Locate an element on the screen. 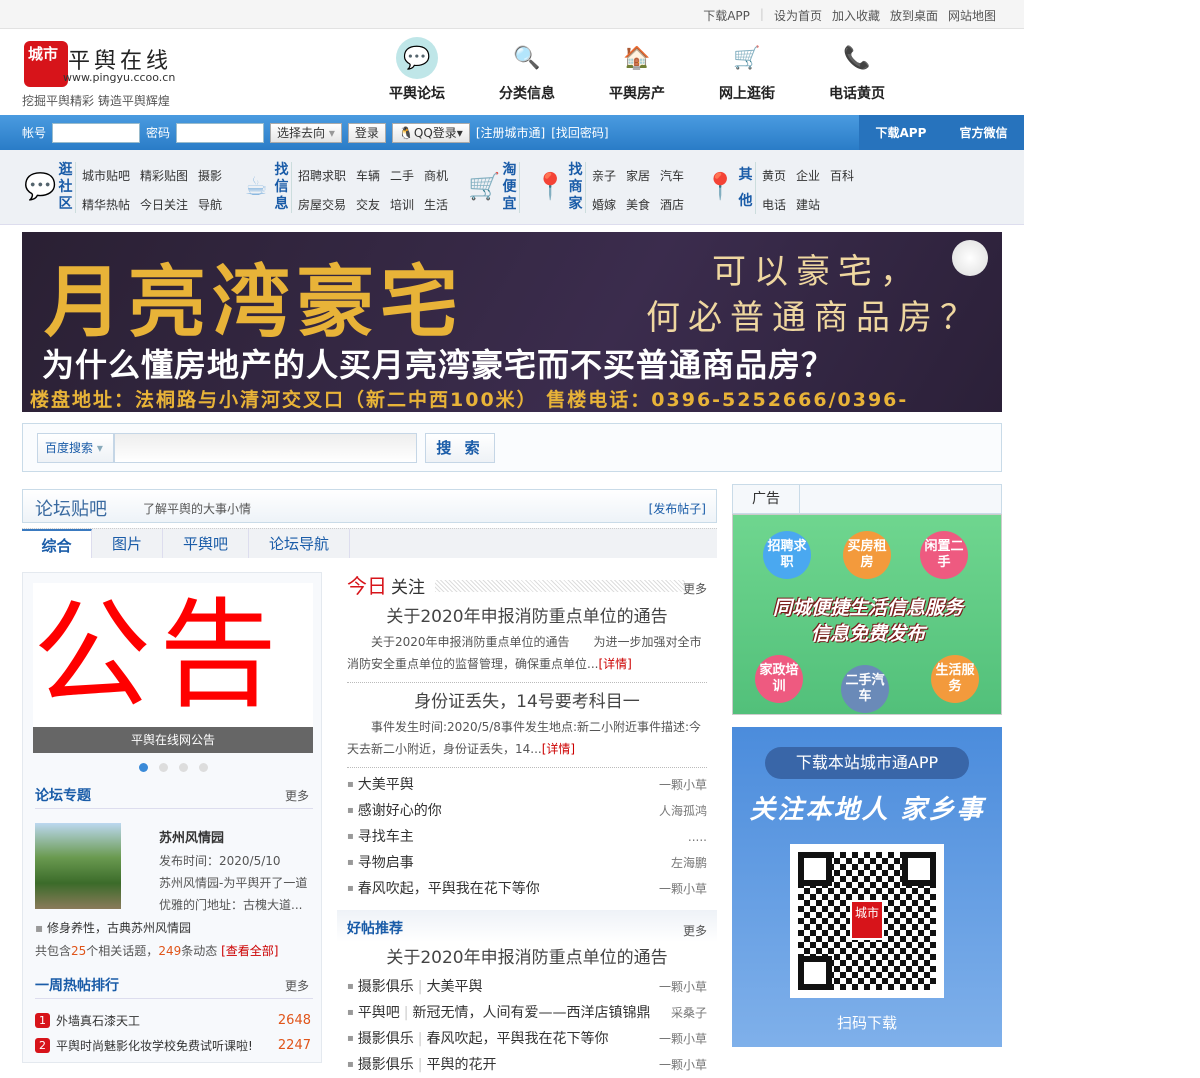  nav-forum: 💬 平舆论坛 is located at coordinates (417, 70).